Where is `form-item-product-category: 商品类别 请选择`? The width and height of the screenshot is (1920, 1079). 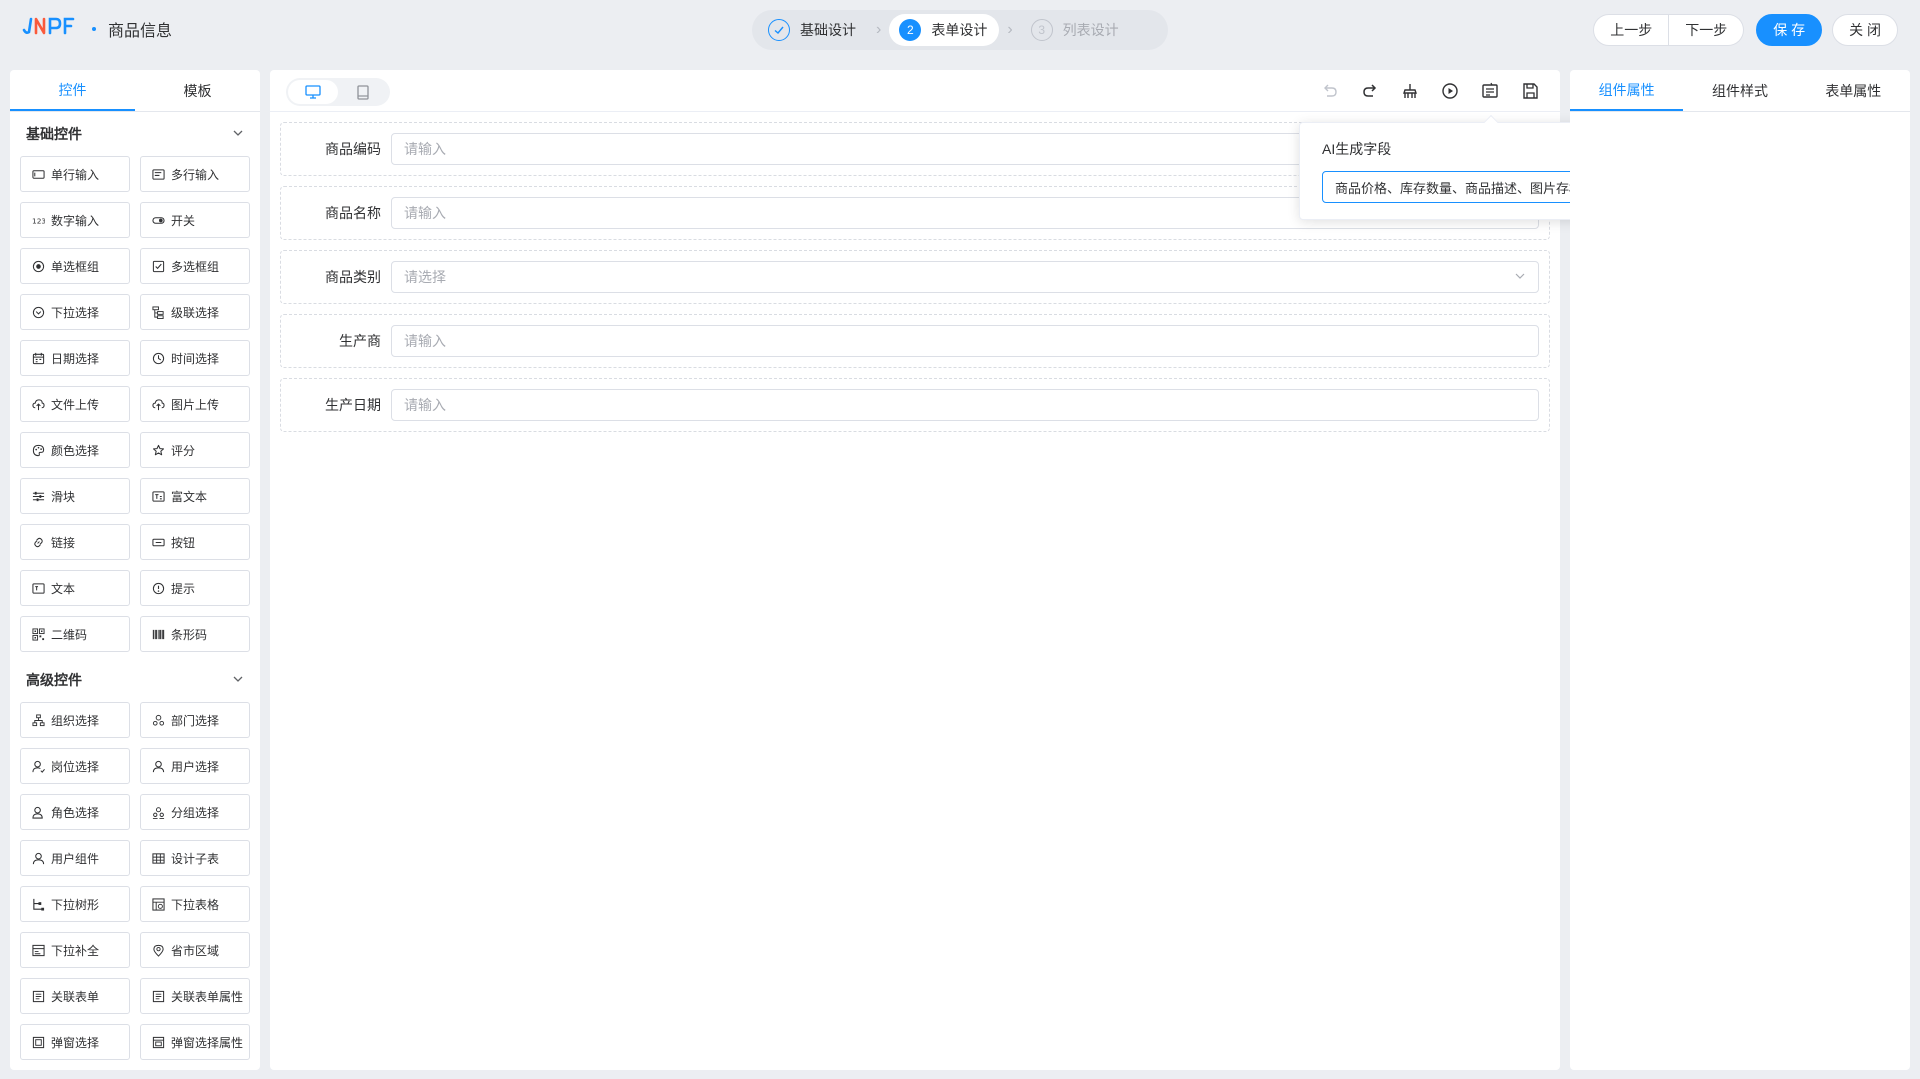
form-item-product-category: 商品类别 请选择 is located at coordinates (915, 277).